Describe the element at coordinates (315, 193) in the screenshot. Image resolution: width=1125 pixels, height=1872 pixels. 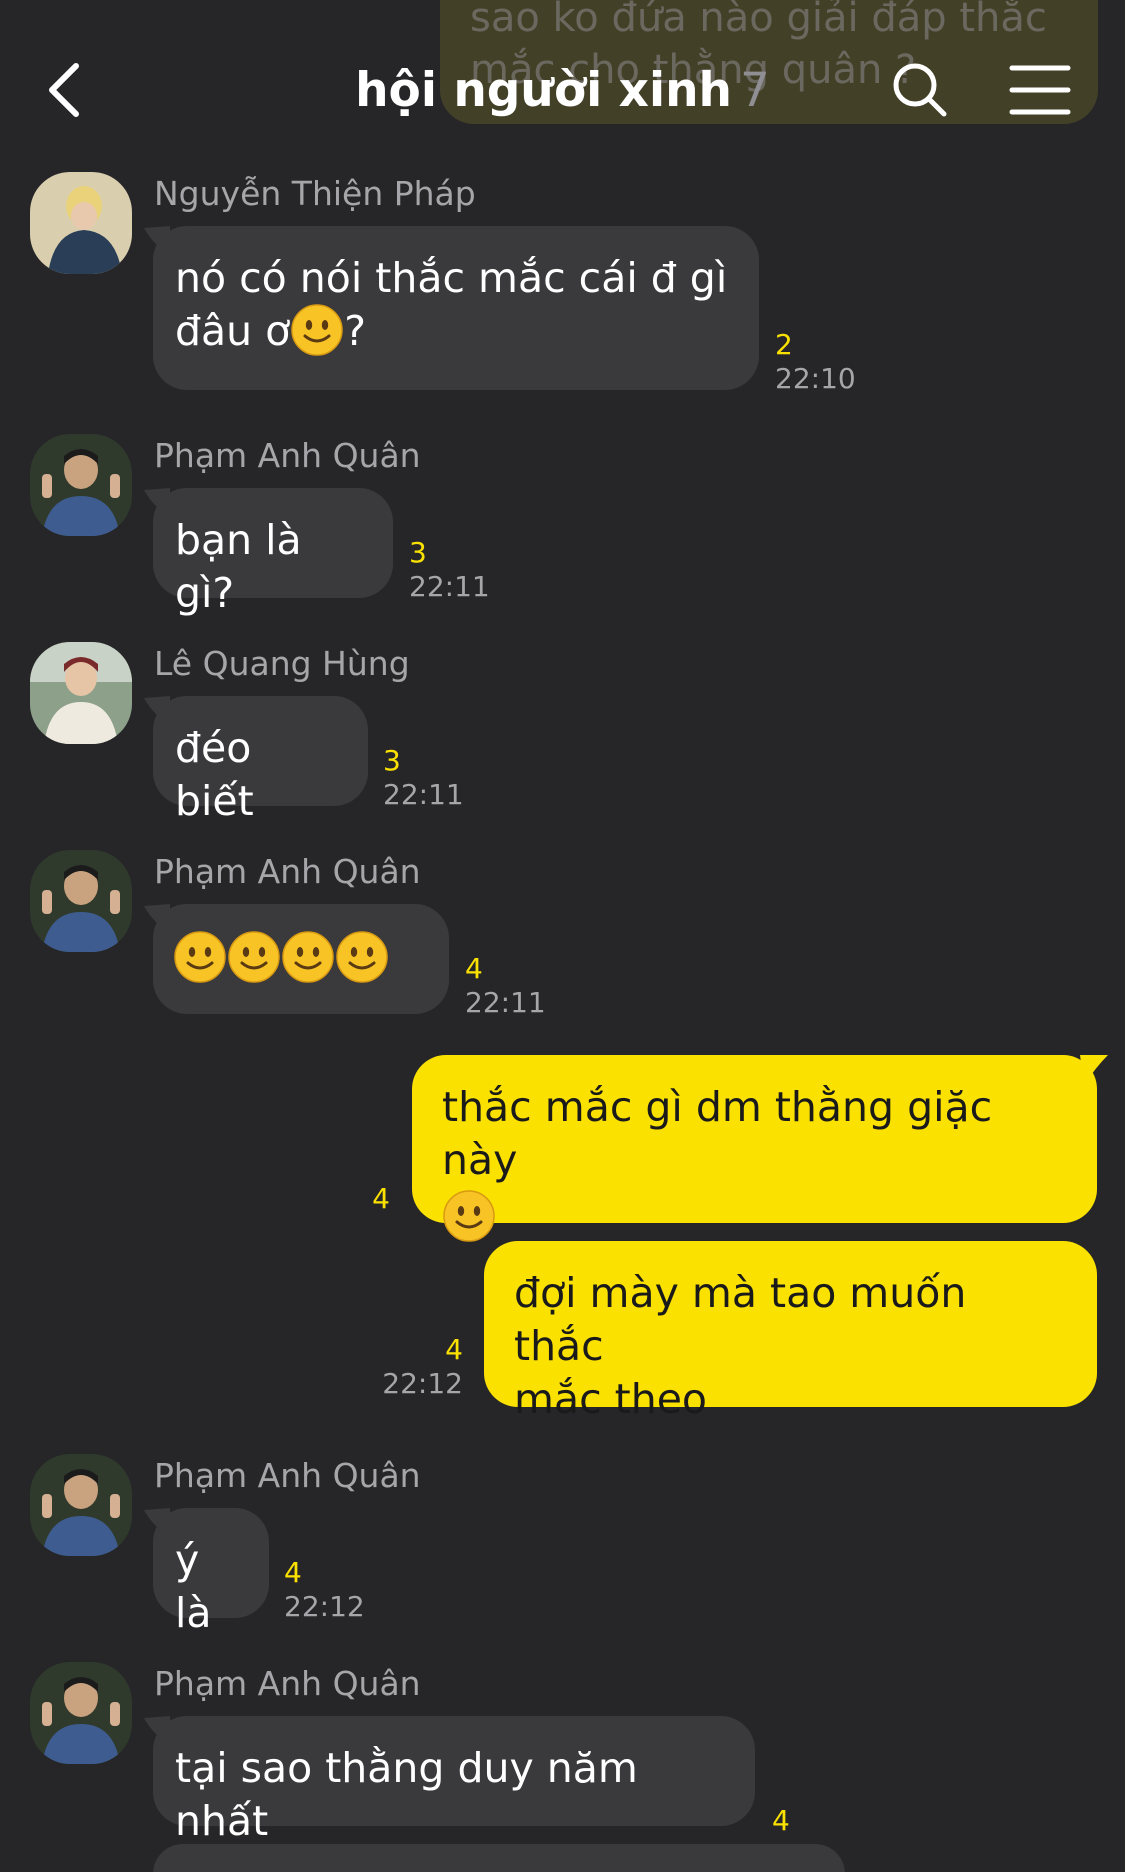
I see `sender-name: Nguyễn Thiện Pháp` at that location.